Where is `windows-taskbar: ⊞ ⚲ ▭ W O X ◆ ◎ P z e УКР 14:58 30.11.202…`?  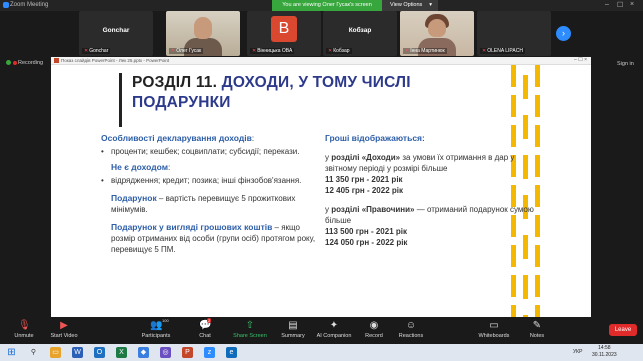
windows-taskbar: ⊞ ⚲ ▭ W O X ◆ ◎ P z e УКР 14:58 30.11.202… is located at coordinates (321, 352).